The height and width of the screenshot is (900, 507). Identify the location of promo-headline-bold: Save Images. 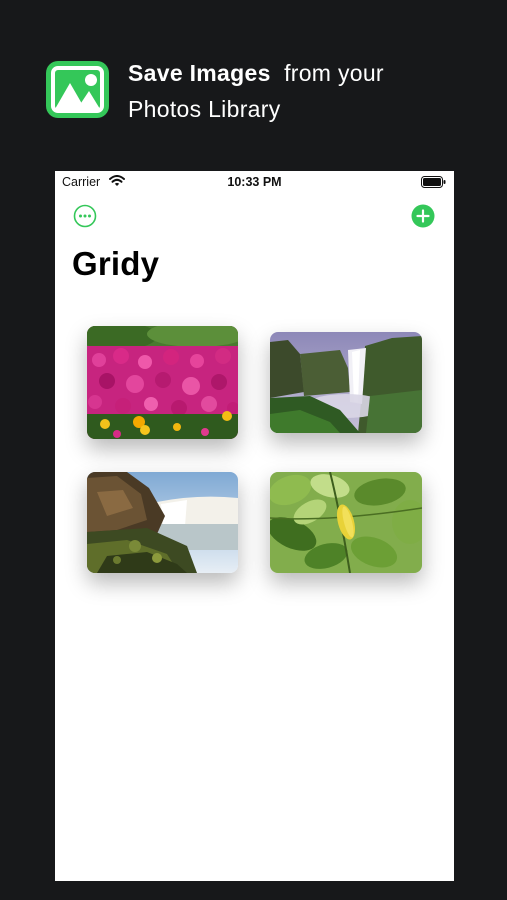
(199, 73).